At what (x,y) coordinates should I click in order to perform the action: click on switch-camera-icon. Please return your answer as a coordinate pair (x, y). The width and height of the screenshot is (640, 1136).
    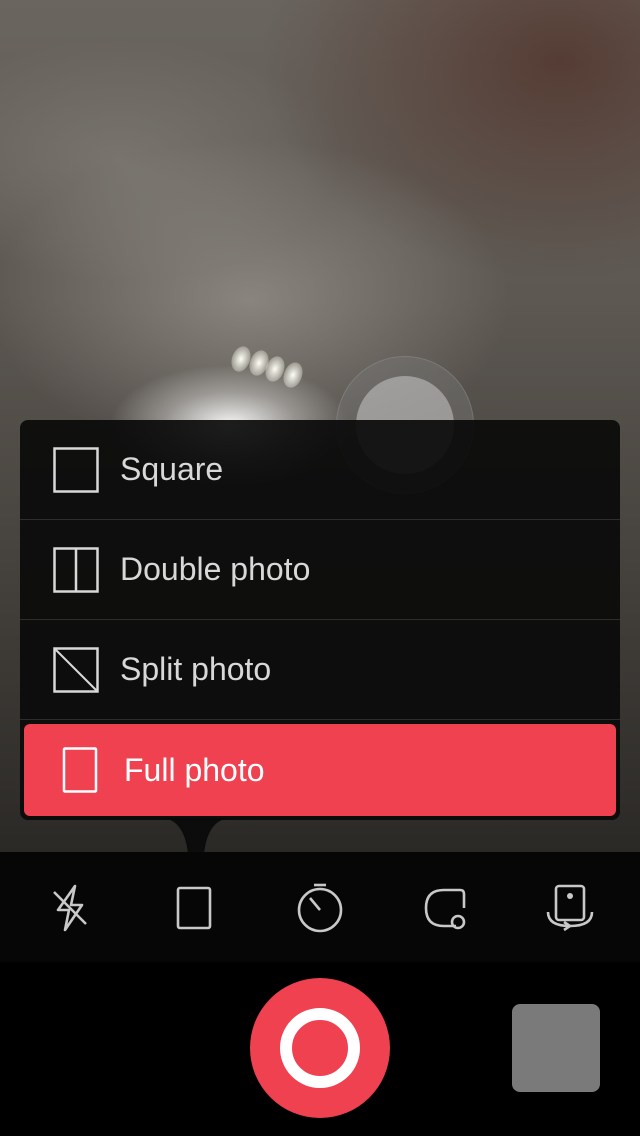
    Looking at the image, I should click on (570, 908).